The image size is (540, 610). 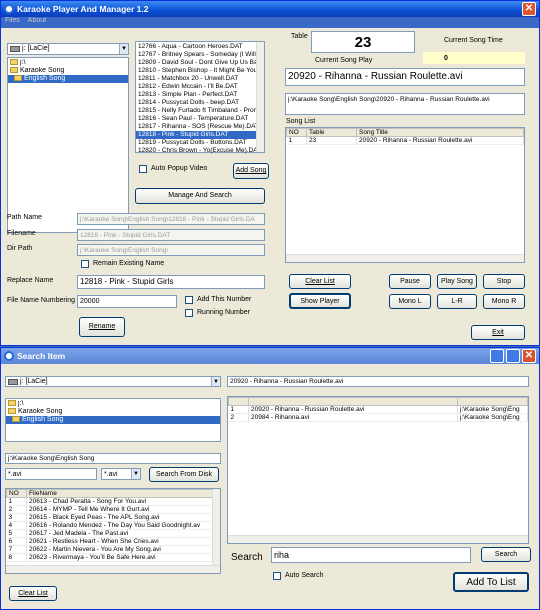 What do you see at coordinates (440, 132) in the screenshot?
I see `col-song-title: Song Title` at bounding box center [440, 132].